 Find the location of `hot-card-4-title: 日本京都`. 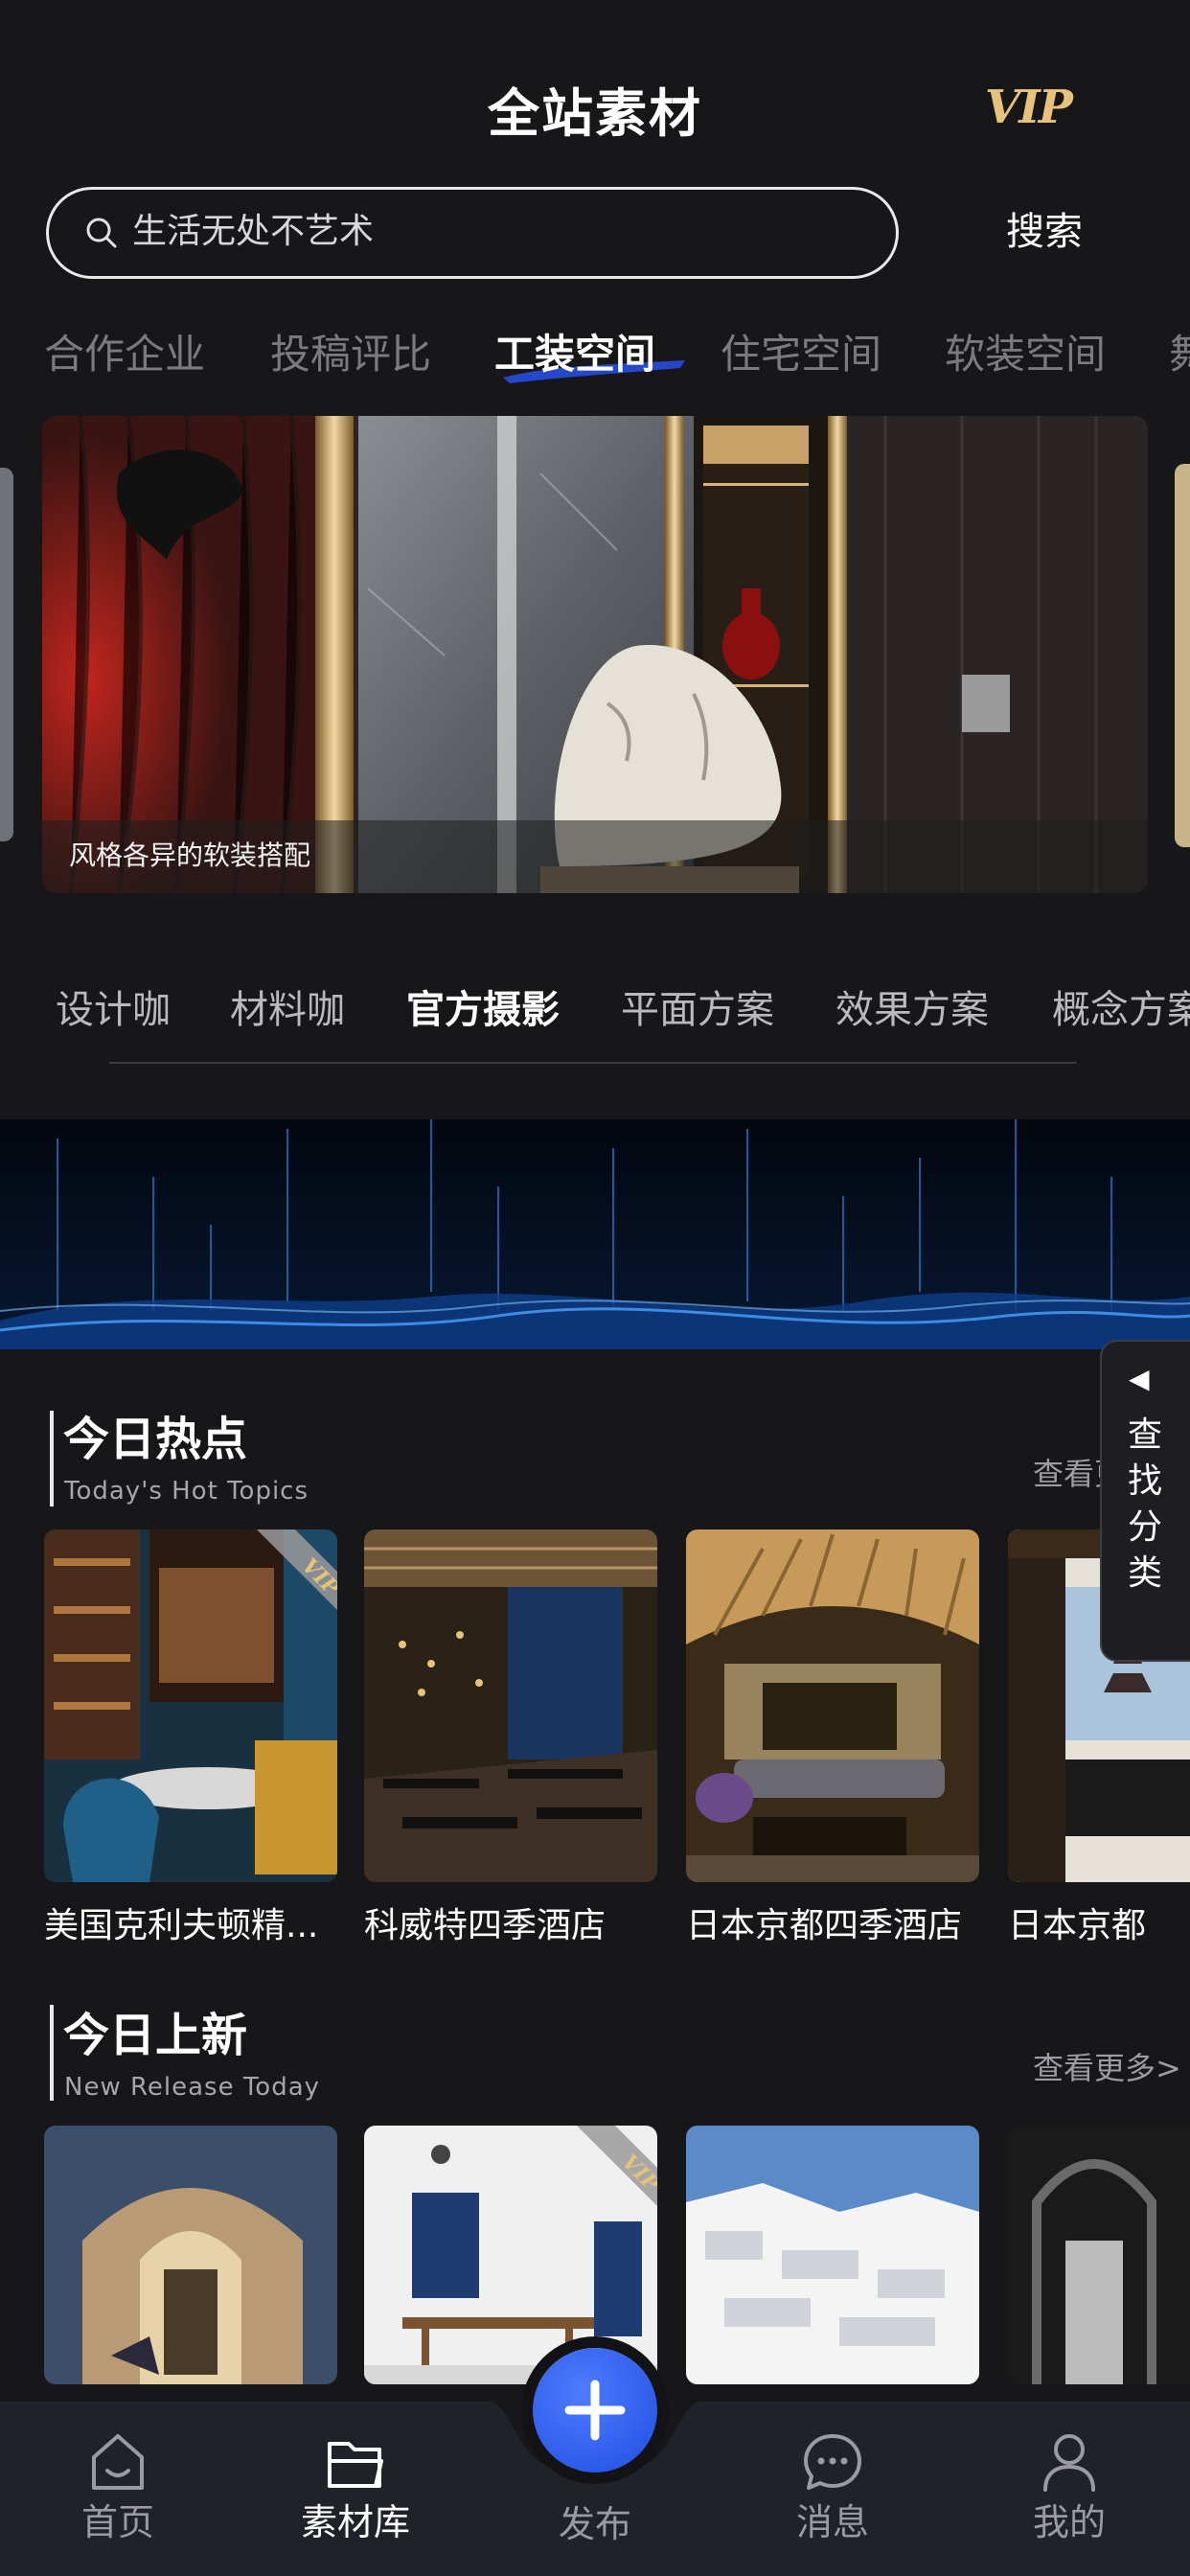

hot-card-4-title: 日本京都 is located at coordinates (1099, 1926).